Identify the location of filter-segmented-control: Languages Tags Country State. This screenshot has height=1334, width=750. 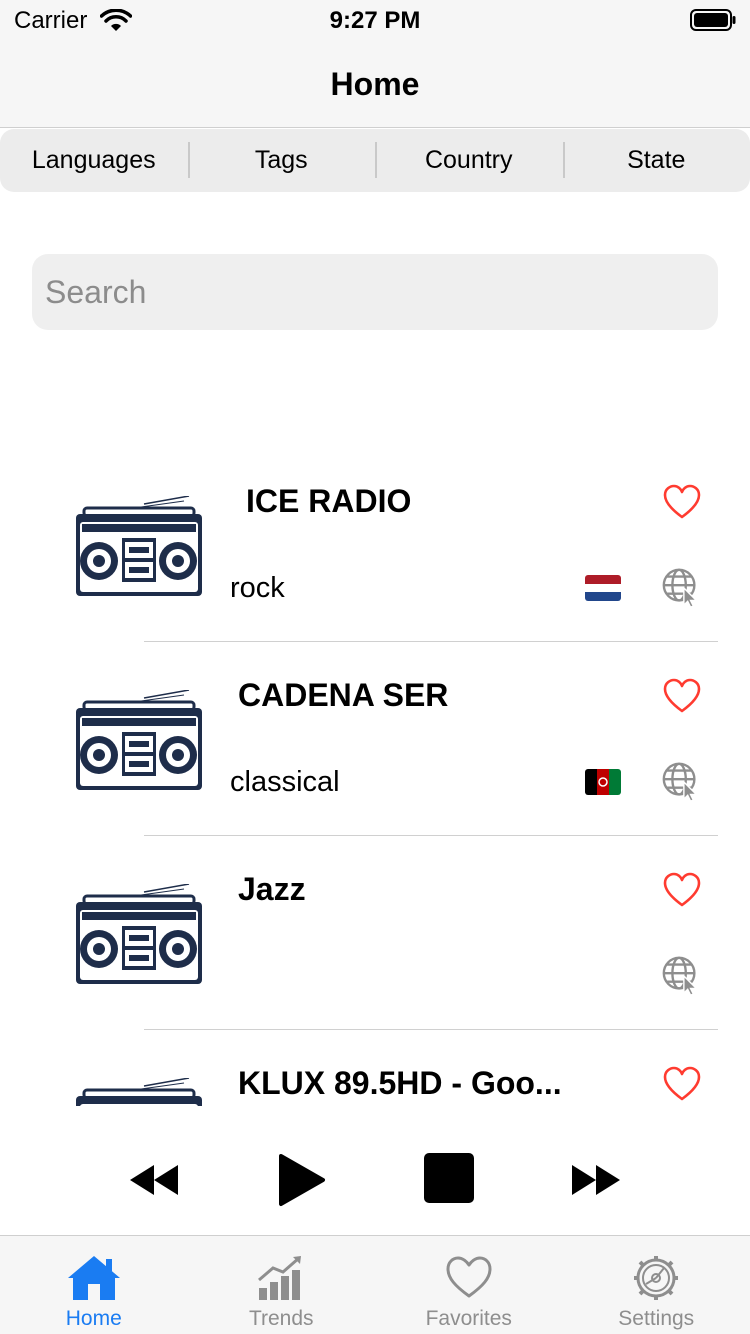
(375, 160).